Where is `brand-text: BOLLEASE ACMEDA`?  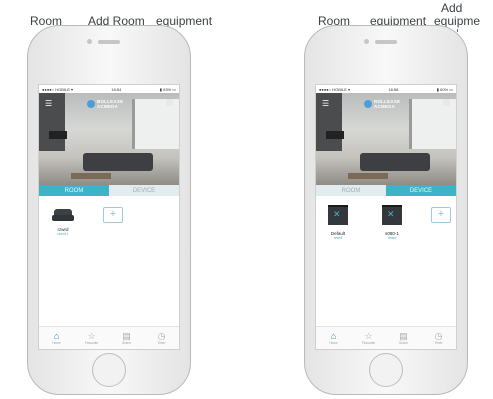
brand-text: BOLLEASE ACMEDA is located at coordinates (110, 104).